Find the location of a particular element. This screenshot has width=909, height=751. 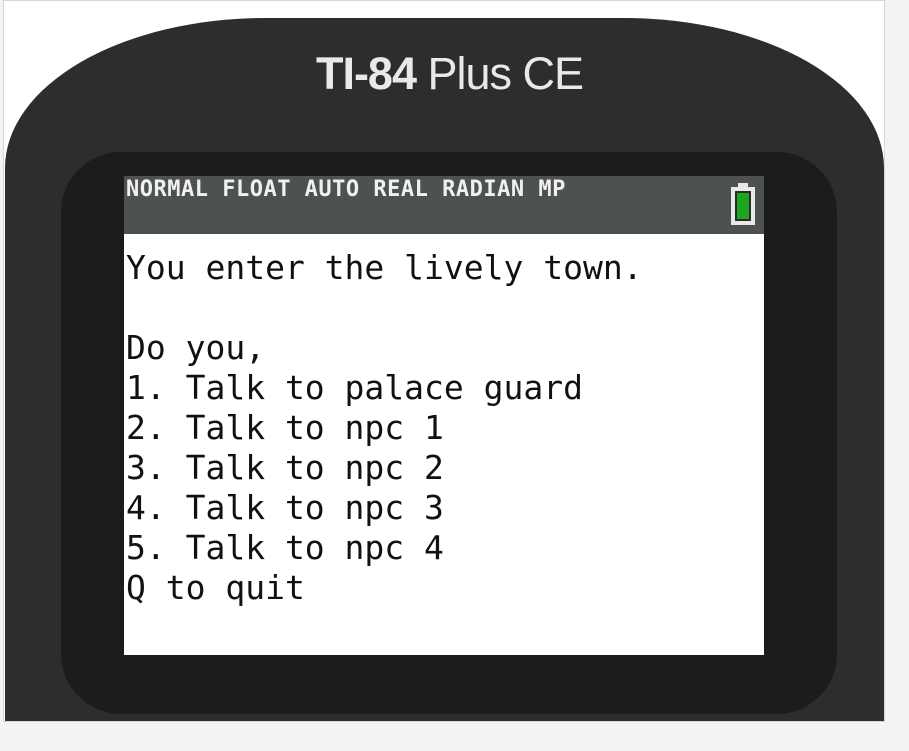

output-line: You enter the lively town. is located at coordinates (384, 267).